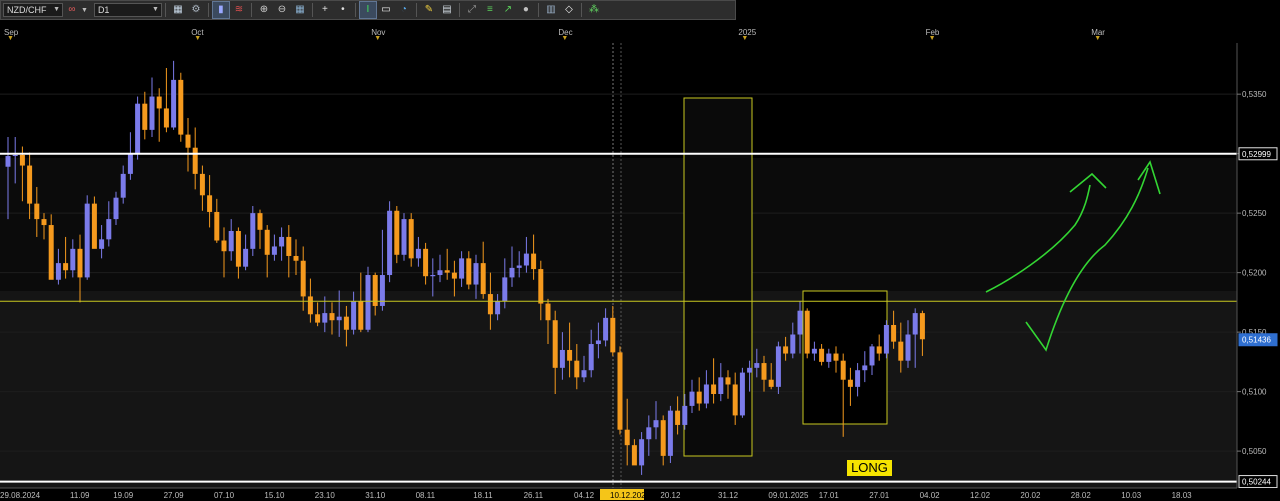 Image resolution: width=1280 pixels, height=501 pixels. I want to click on candle-chart-icon: ▮, so click(220, 10).